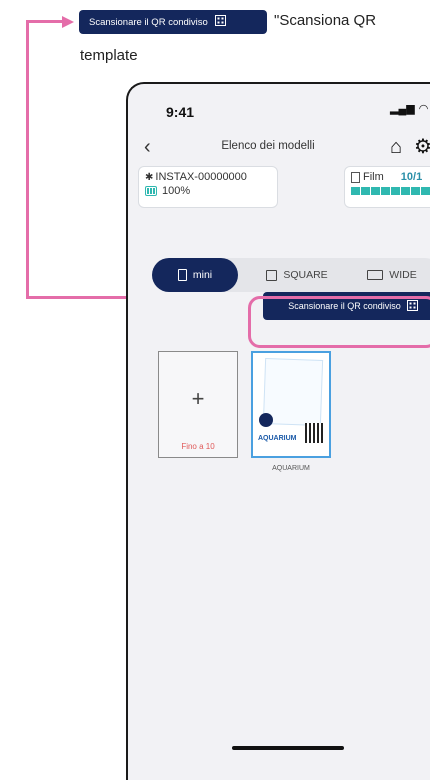 The height and width of the screenshot is (780, 430). What do you see at coordinates (396, 147) in the screenshot?
I see `home-icon: ⌂` at bounding box center [396, 147].